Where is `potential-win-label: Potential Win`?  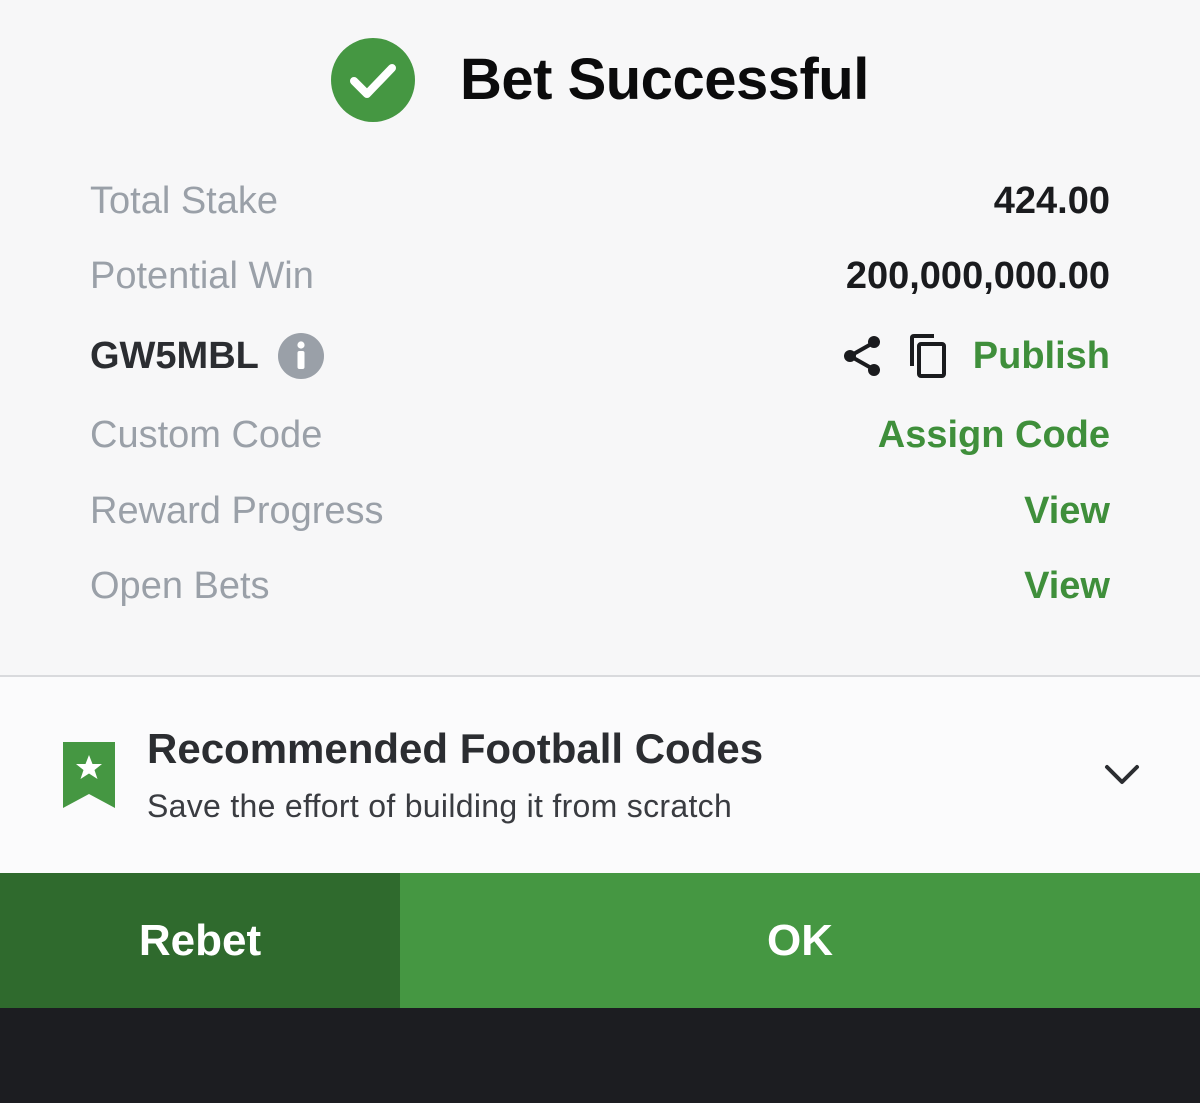 potential-win-label: Potential Win is located at coordinates (202, 276).